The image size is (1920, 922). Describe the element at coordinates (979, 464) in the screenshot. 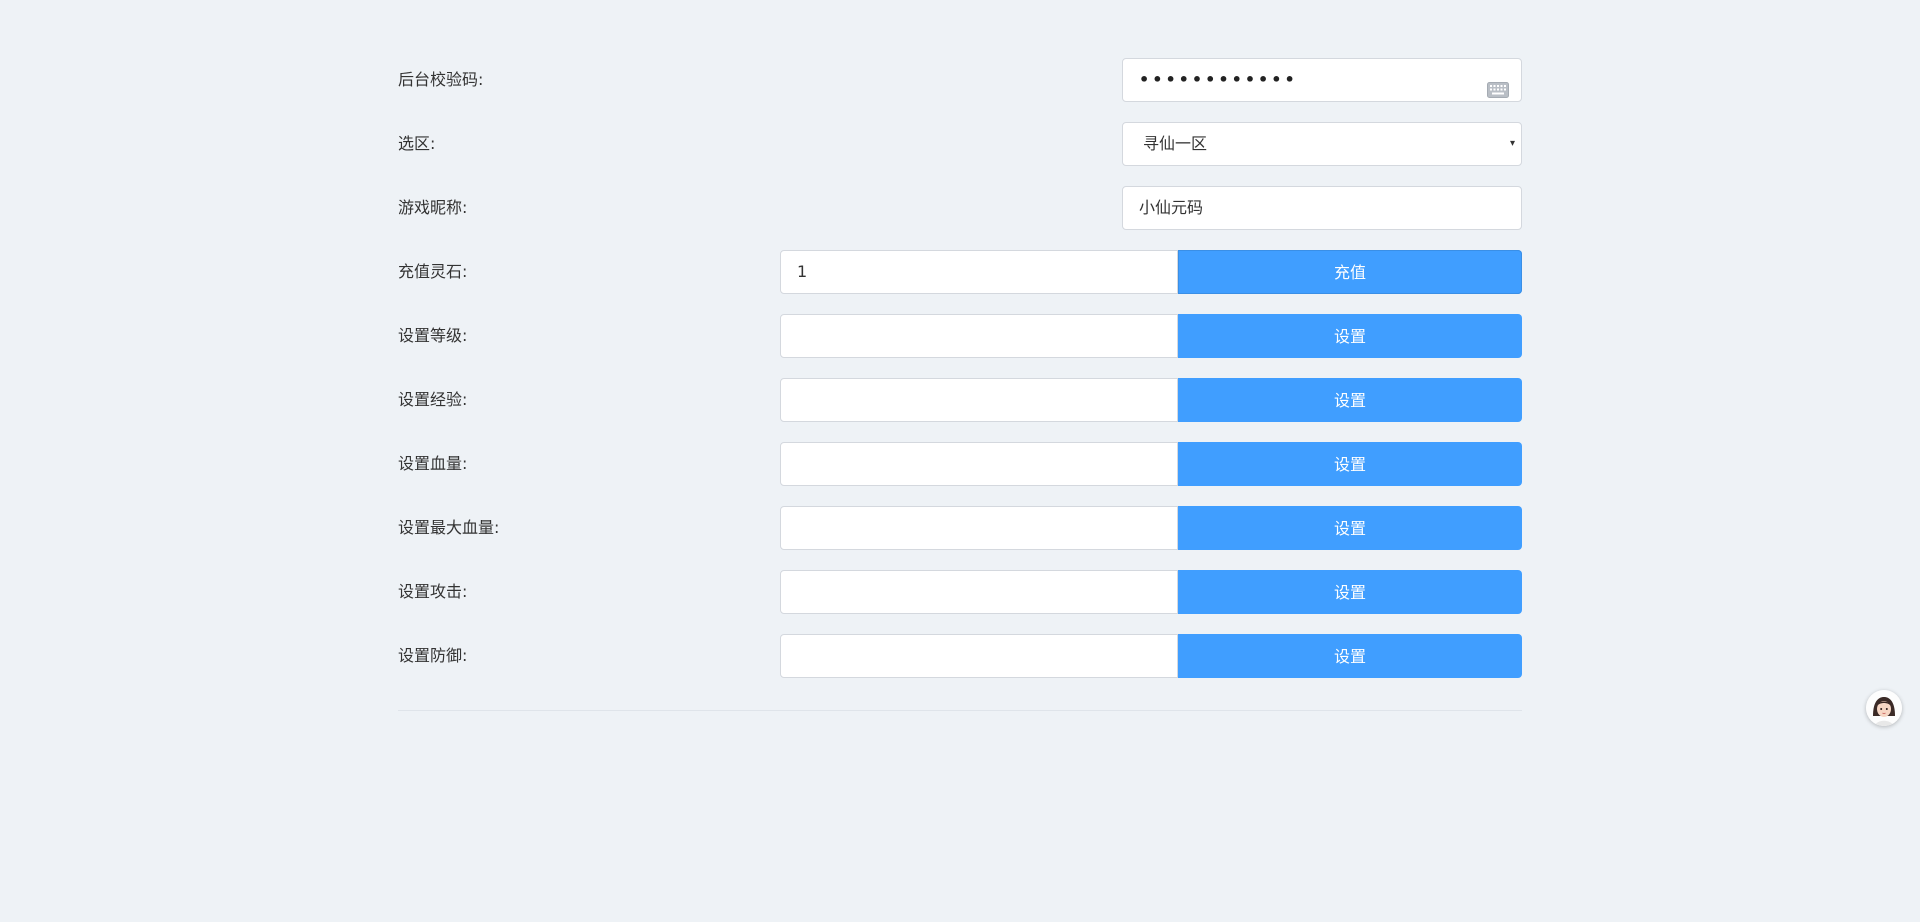

I see `set-hp-input` at that location.